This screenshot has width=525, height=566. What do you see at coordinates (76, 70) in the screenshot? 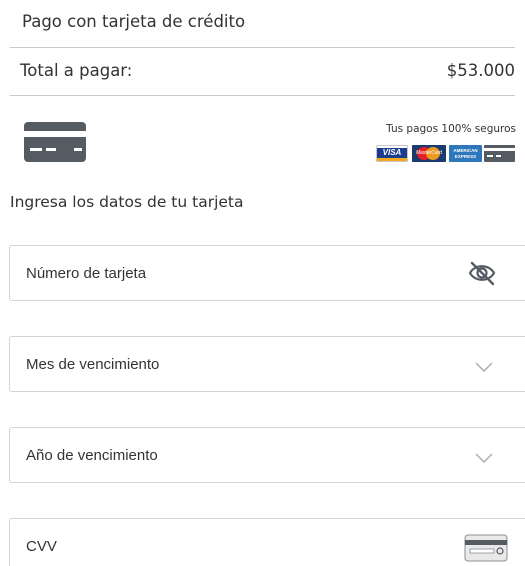
I see `total-label: Total a pagar:` at bounding box center [76, 70].